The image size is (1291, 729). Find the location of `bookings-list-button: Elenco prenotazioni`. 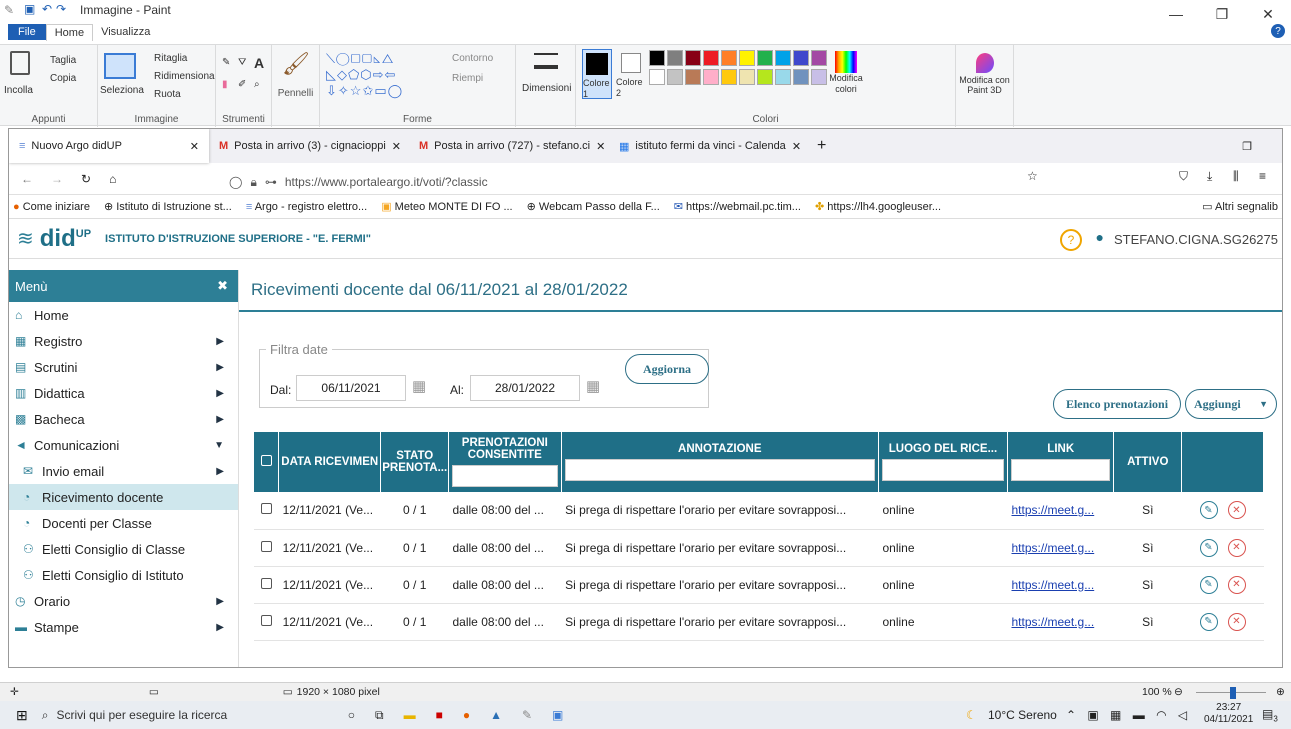

bookings-list-button: Elenco prenotazioni is located at coordinates (1117, 404).